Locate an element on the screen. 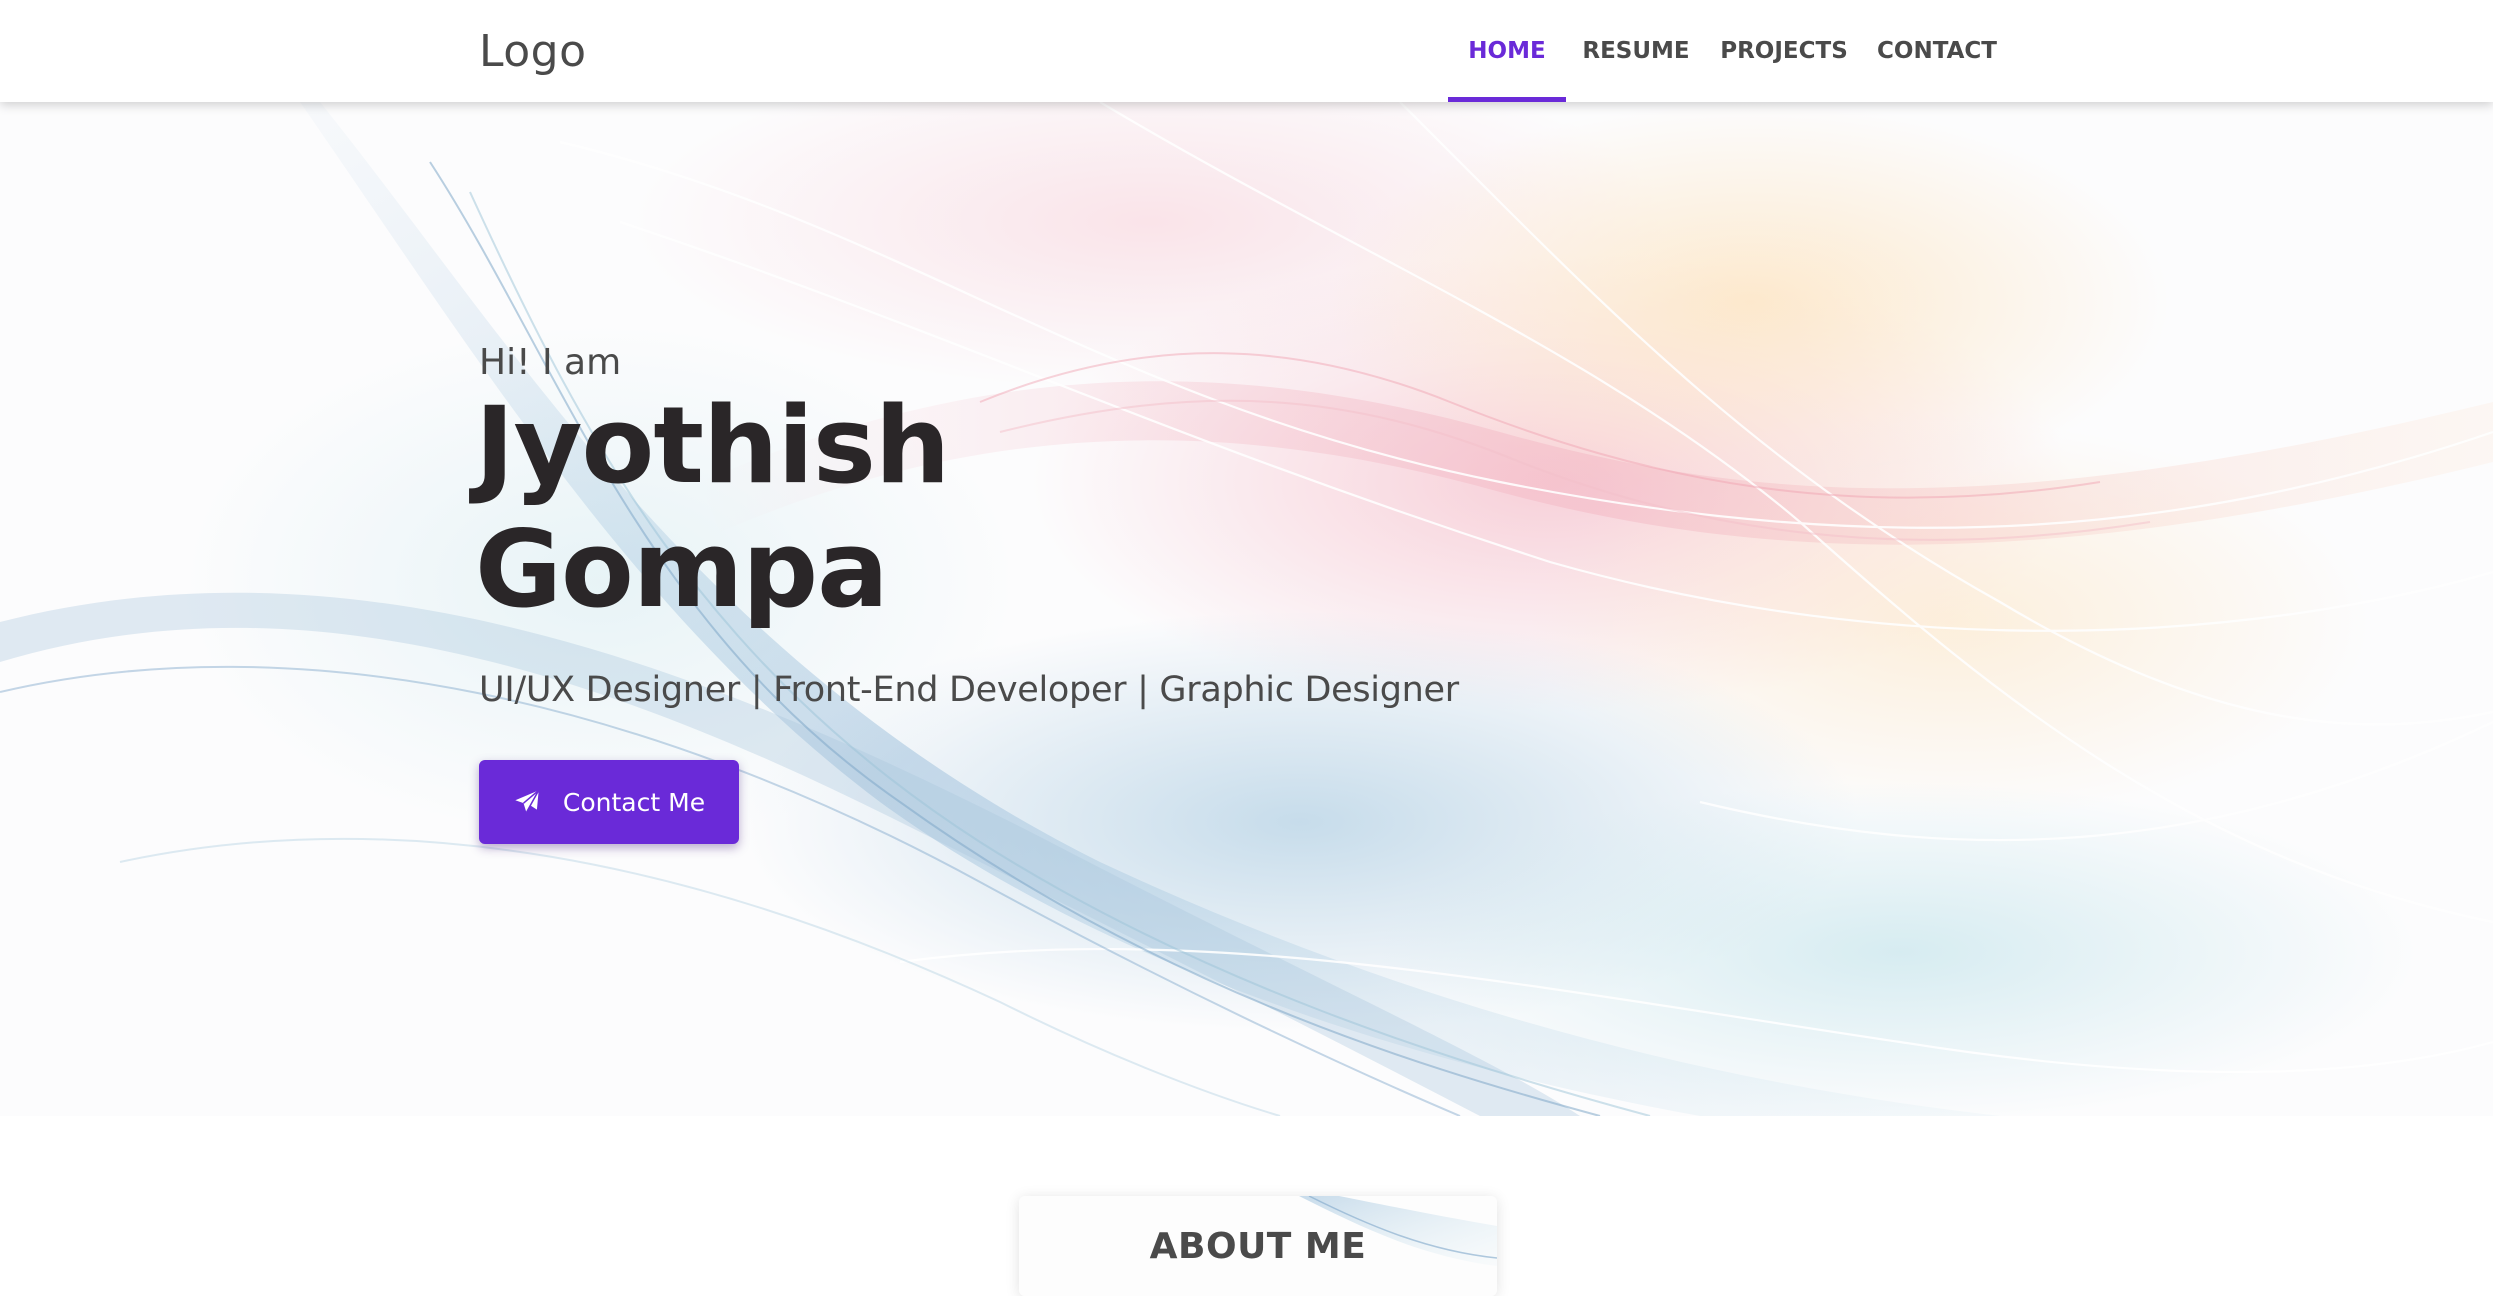 This screenshot has height=1296, width=2493. about-me-heading: ABOUT ME is located at coordinates (1258, 1246).